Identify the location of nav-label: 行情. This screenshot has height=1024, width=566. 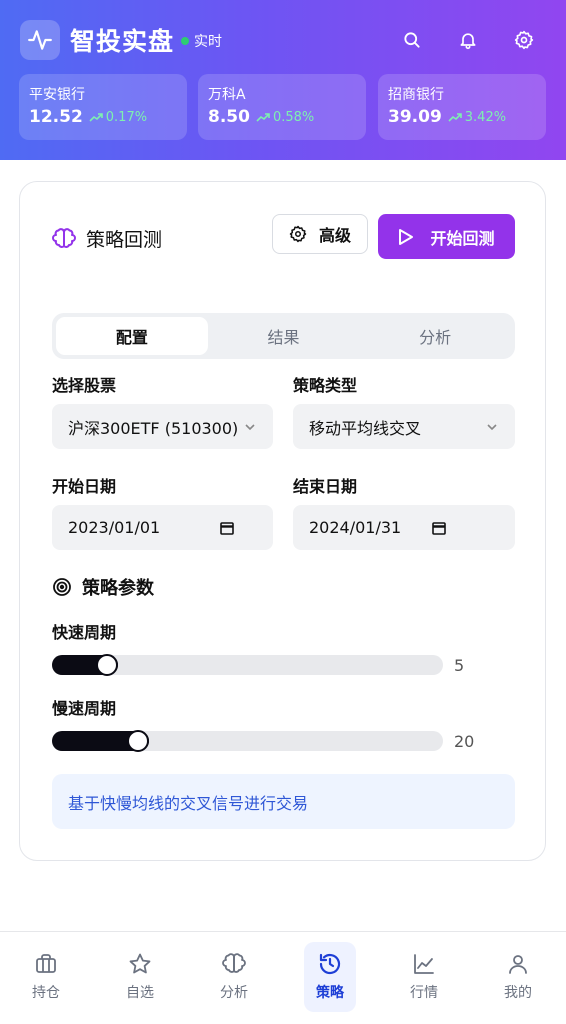
(424, 993).